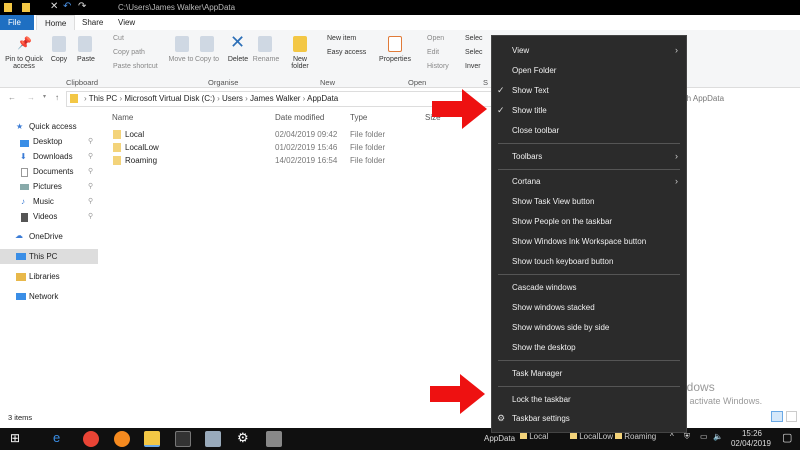 The height and width of the screenshot is (450, 800). Describe the element at coordinates (232, 98) in the screenshot. I see `crumb-users: Users` at that location.